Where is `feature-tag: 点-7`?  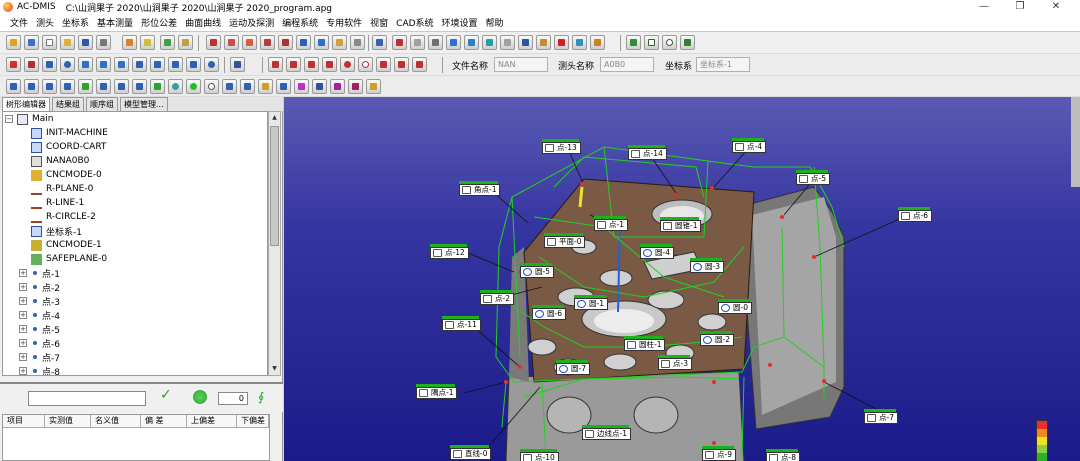
feature-tag: 点-7 is located at coordinates (881, 416).